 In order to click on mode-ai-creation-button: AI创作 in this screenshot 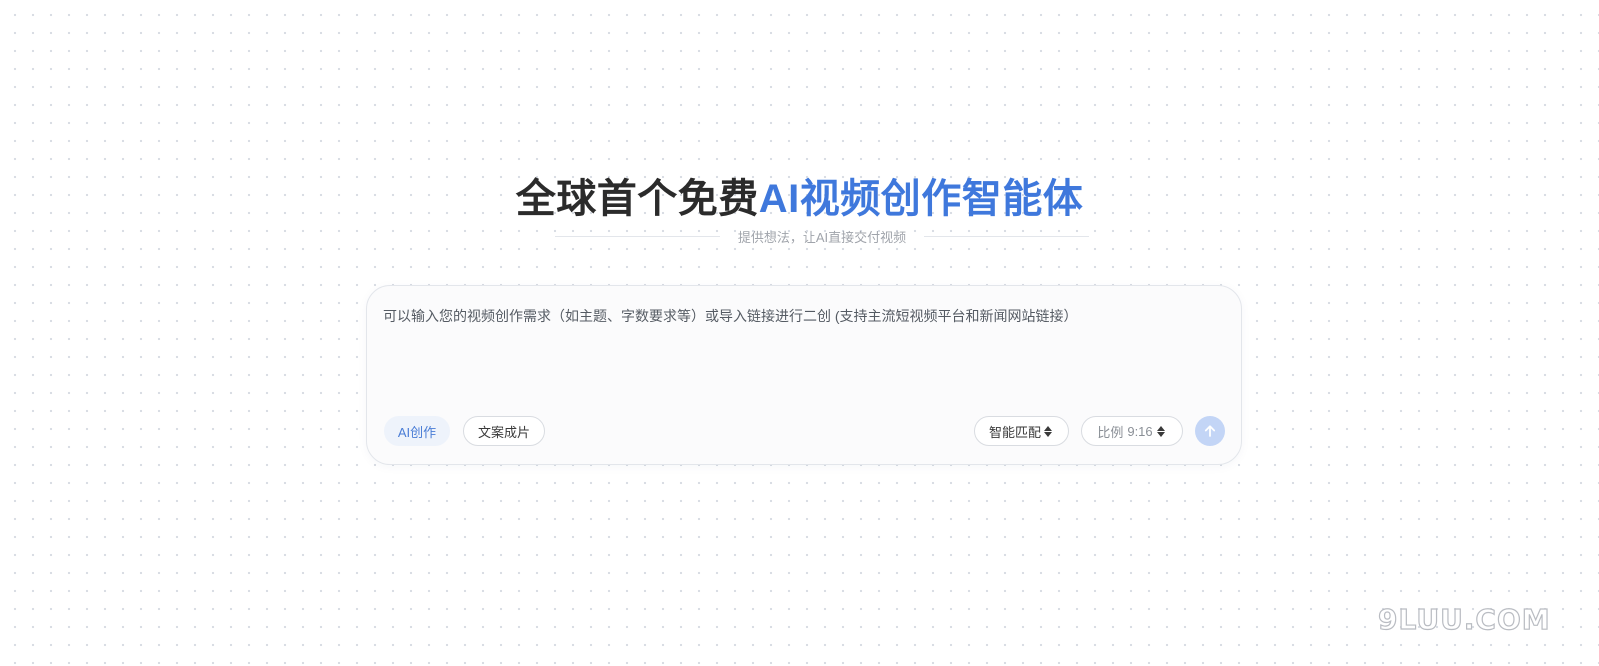, I will do `click(417, 431)`.